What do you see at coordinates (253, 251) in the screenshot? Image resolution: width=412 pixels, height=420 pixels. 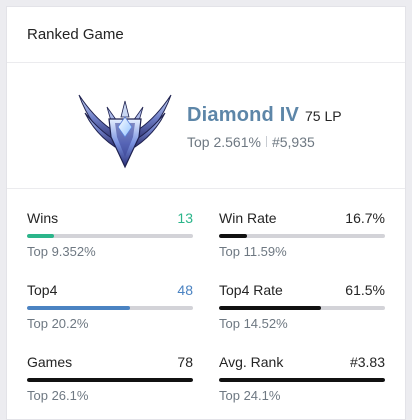 I see `stat-percentile: Top 11.59%` at bounding box center [253, 251].